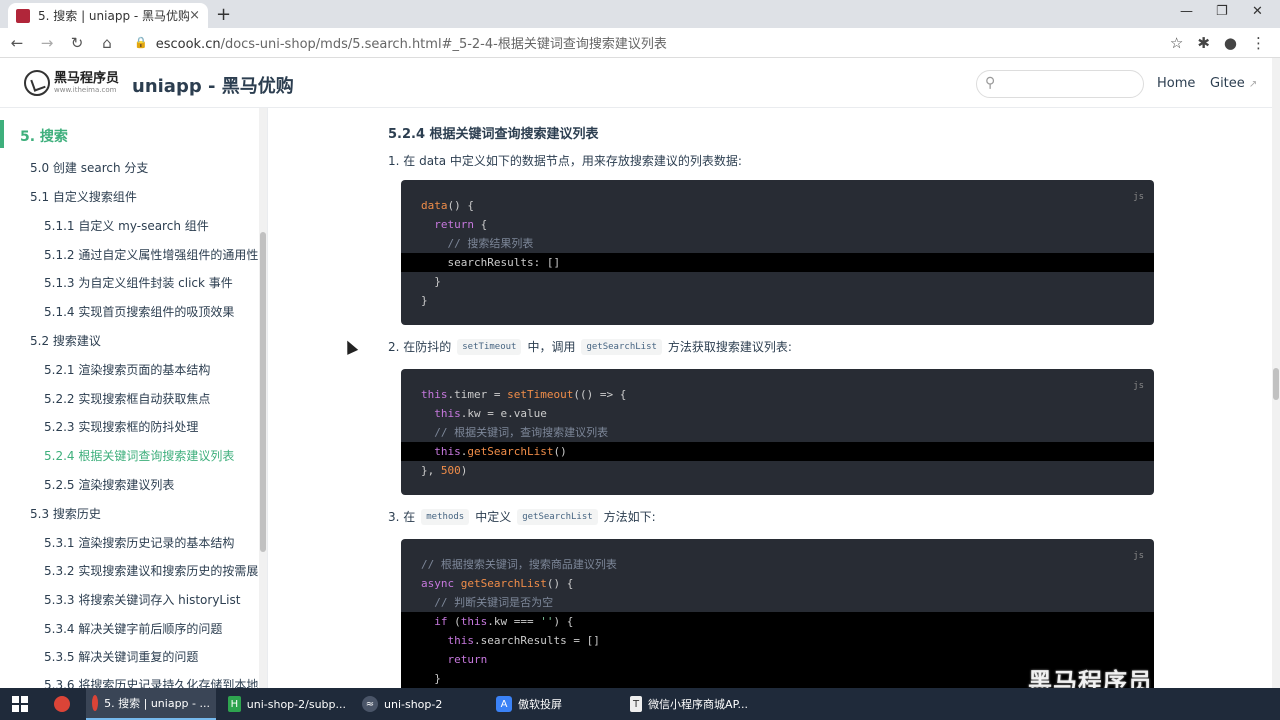 This screenshot has height=720, width=1280. What do you see at coordinates (151, 254) in the screenshot?
I see `sidebar-item: 5.1.2 通过自定义属性增强组件的通用性` at bounding box center [151, 254].